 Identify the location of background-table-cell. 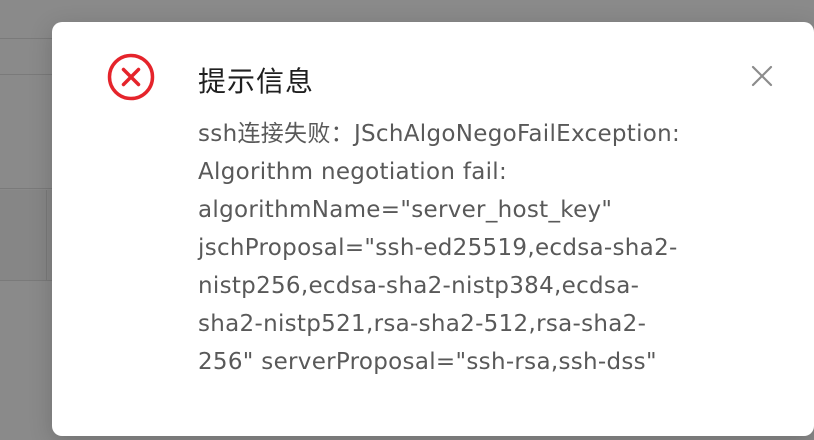
(26, 235).